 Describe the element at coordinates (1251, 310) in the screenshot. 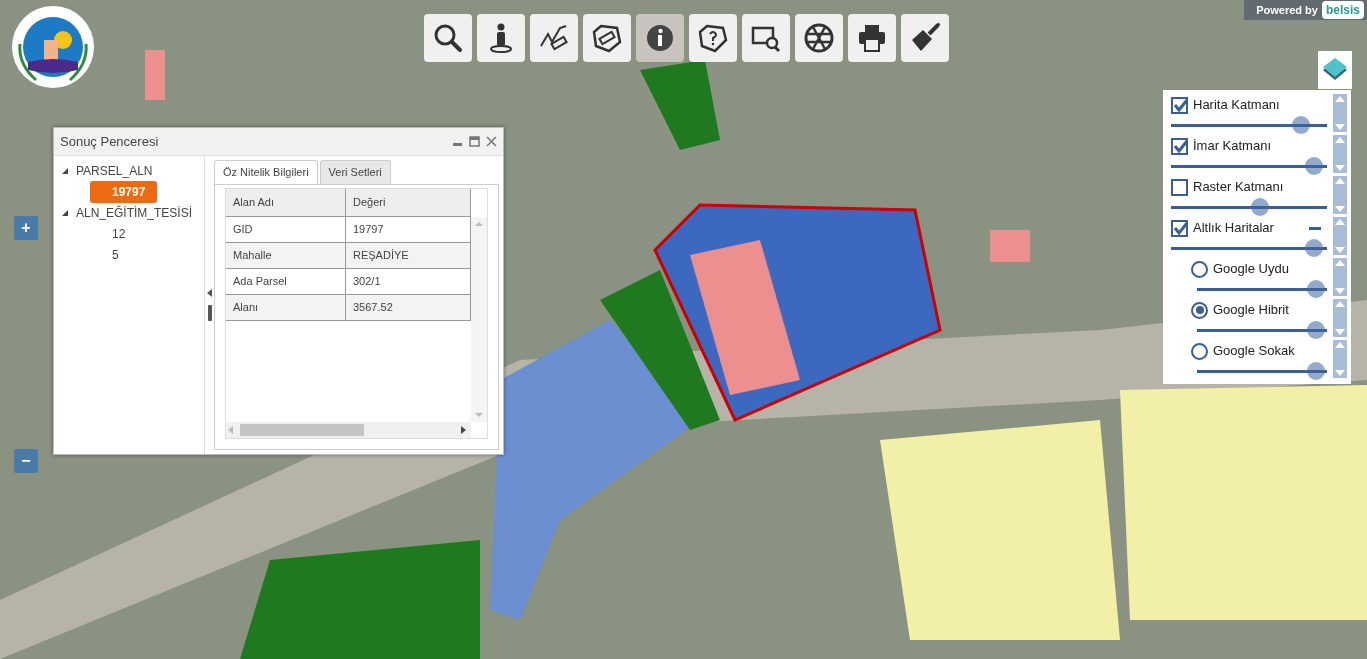

I see `layer-label: Google Hibrit` at that location.